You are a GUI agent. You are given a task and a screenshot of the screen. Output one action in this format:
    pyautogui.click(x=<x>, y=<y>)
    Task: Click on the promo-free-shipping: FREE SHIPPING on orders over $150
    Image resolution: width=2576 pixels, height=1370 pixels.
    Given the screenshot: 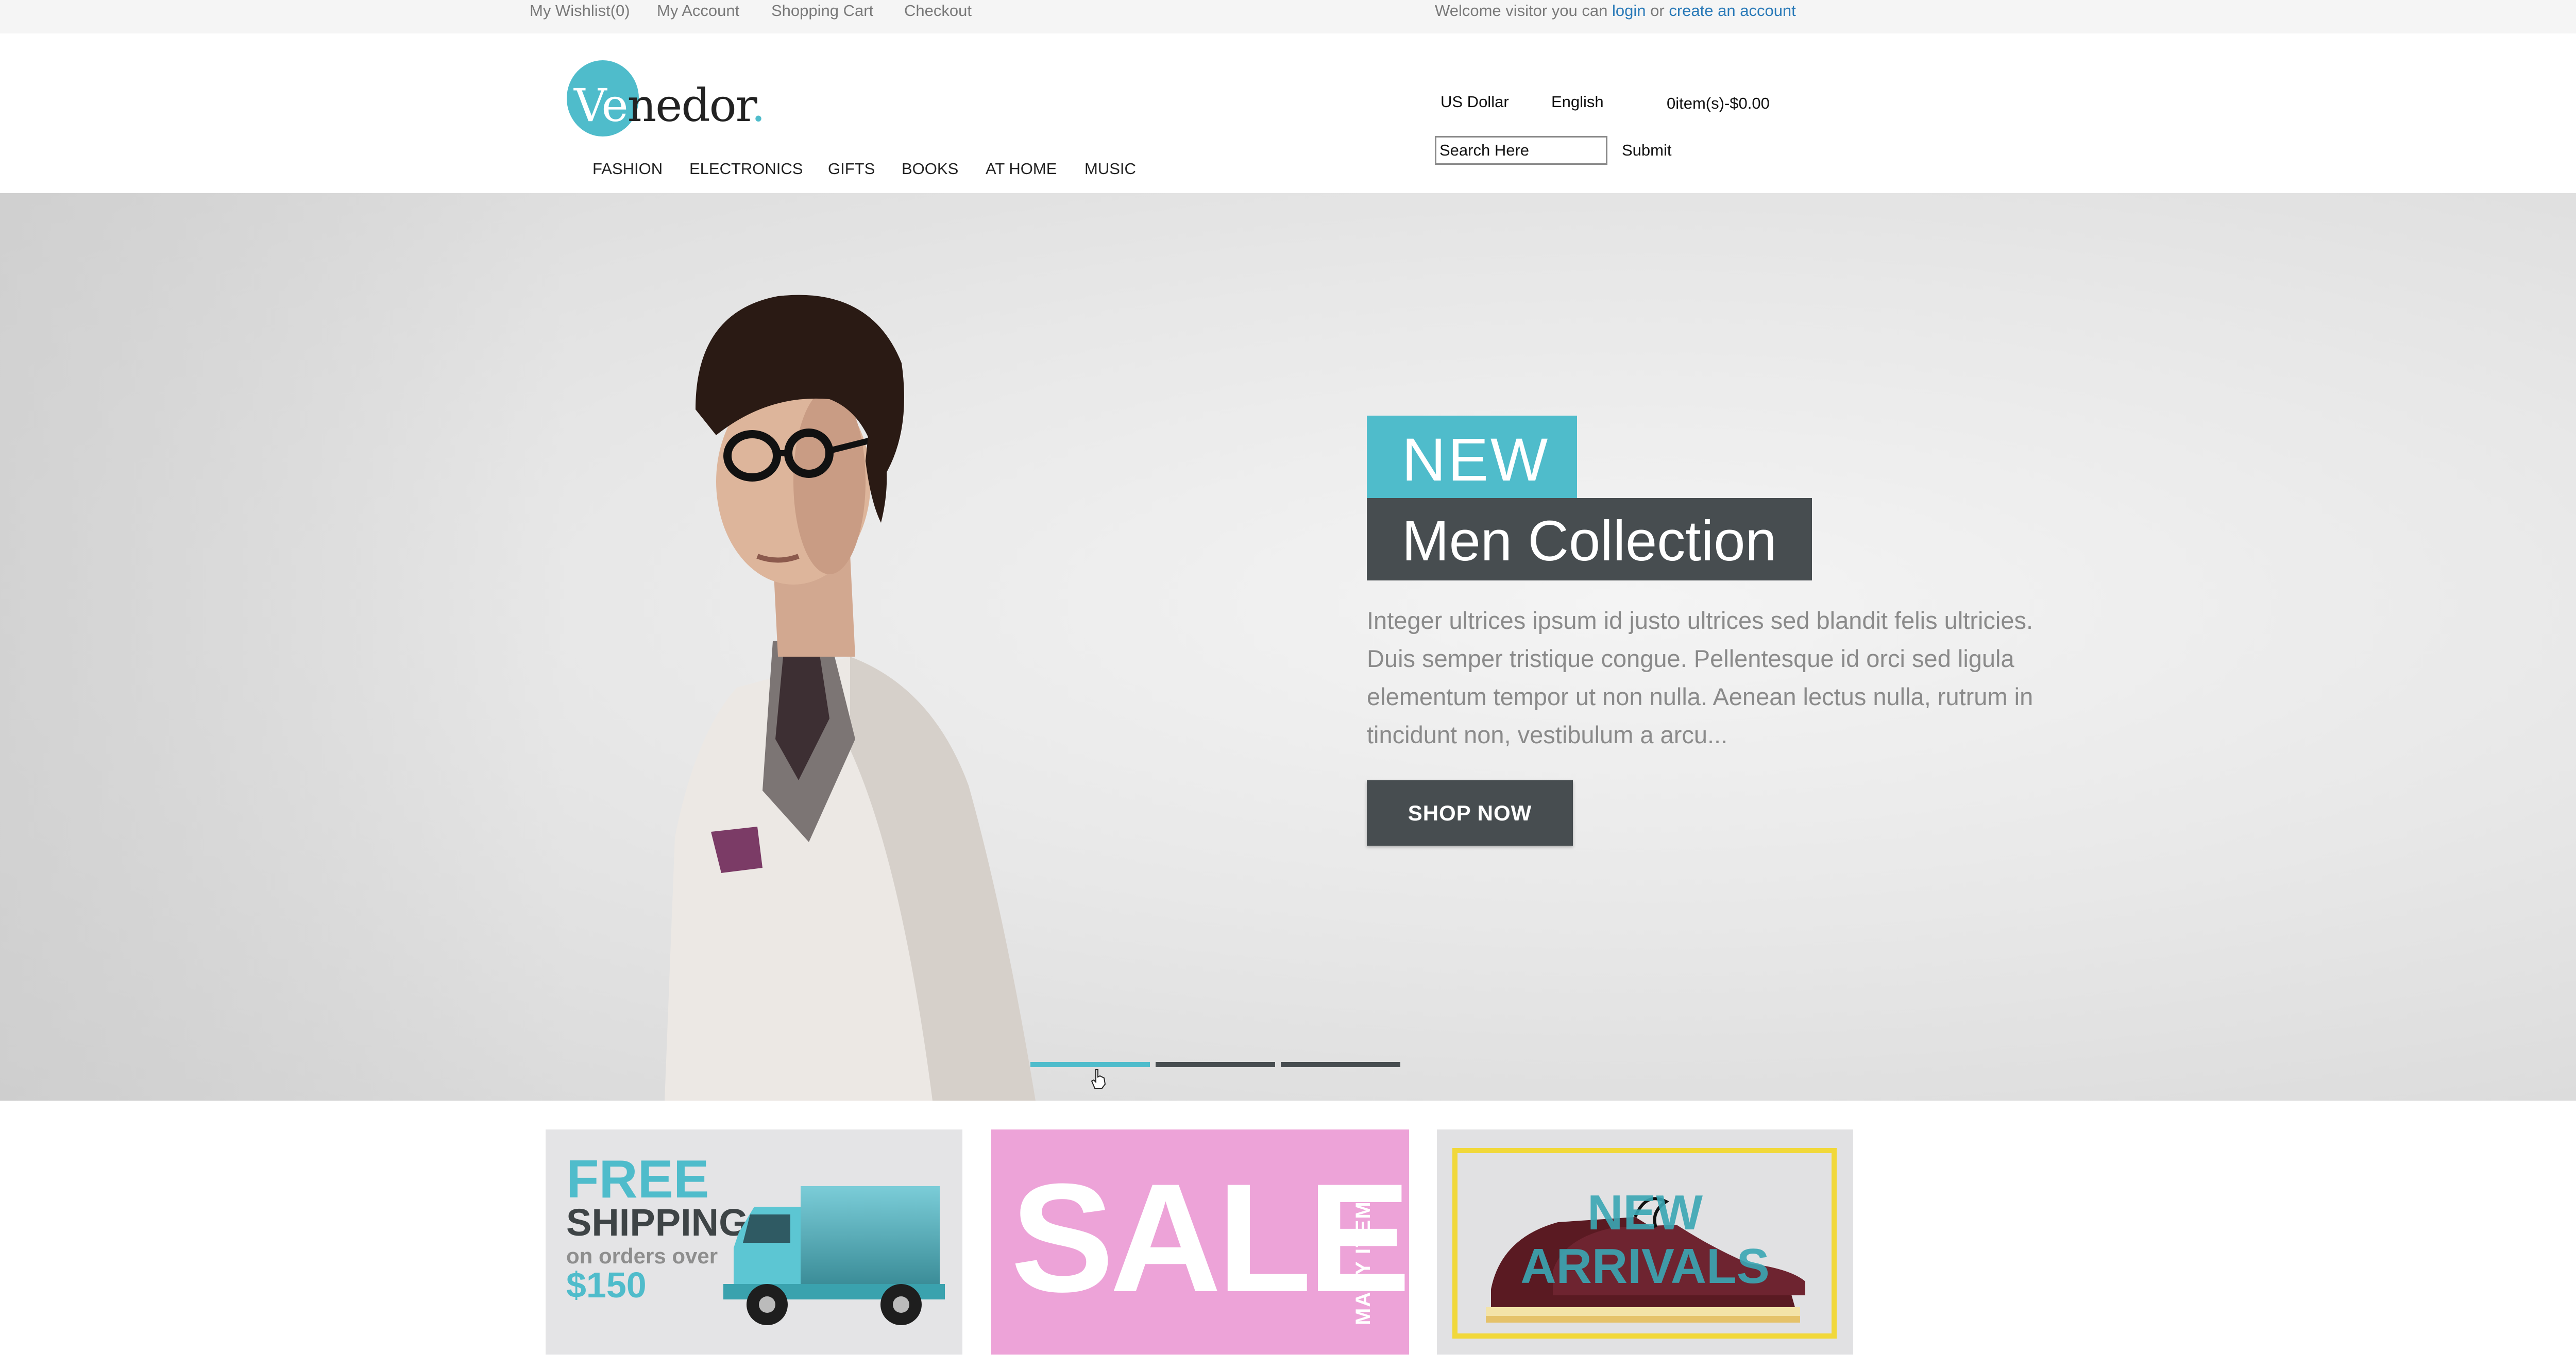 What is the action you would take?
    pyautogui.click(x=754, y=1242)
    